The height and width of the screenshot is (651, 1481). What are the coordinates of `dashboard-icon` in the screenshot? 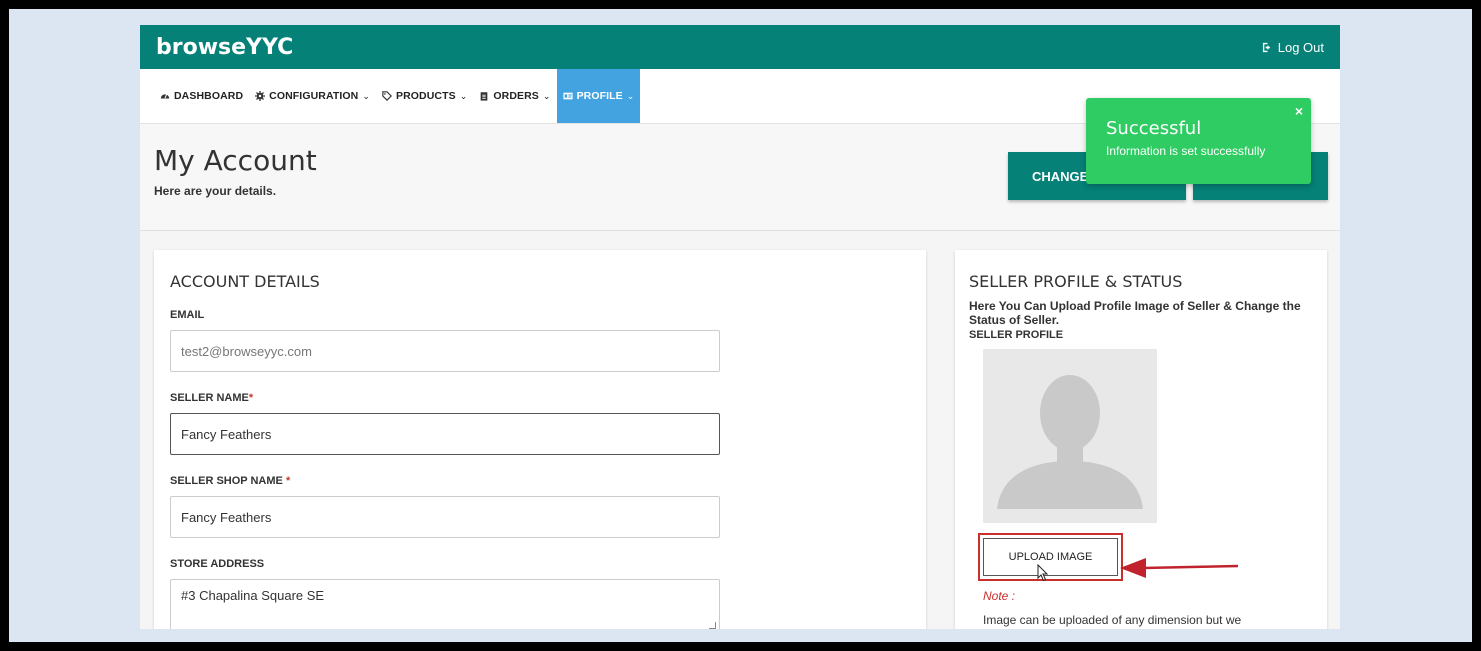 It's located at (165, 96).